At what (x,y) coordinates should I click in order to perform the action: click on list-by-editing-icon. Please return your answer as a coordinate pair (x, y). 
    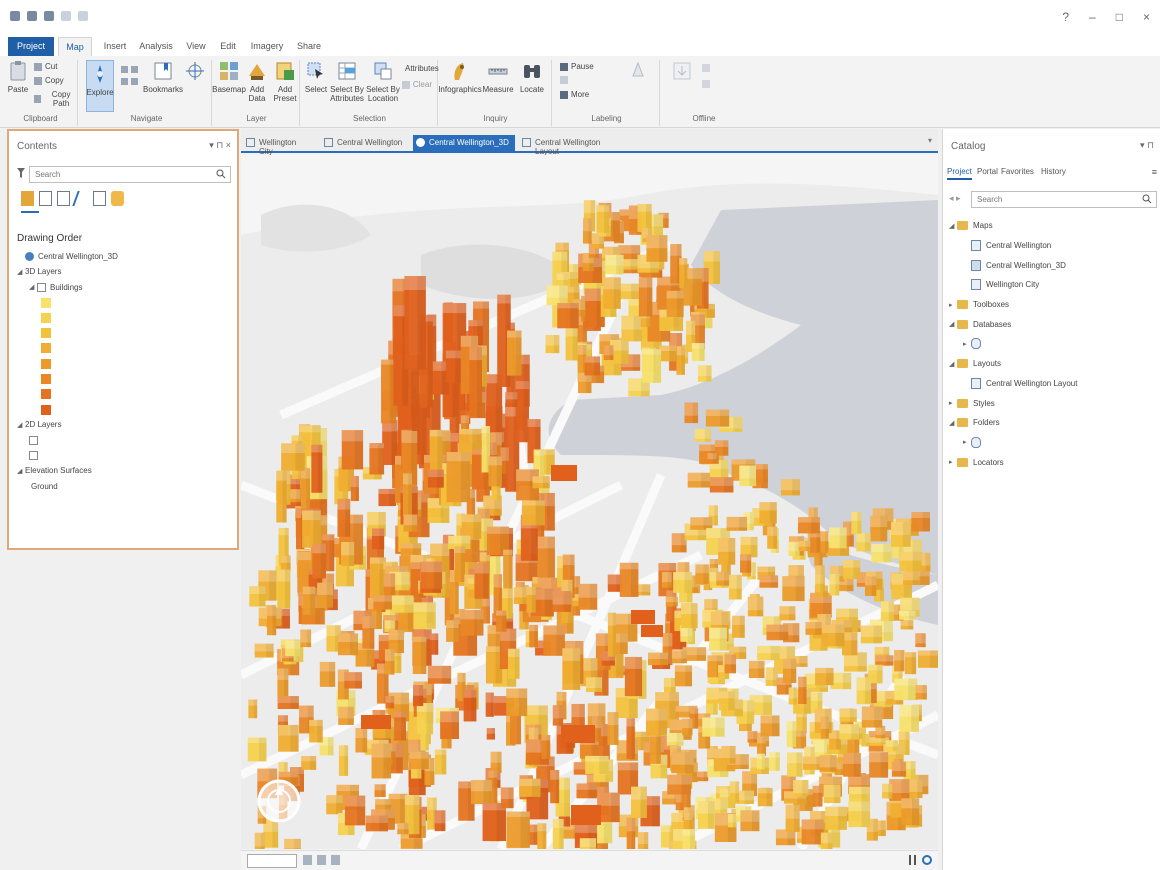
    Looking at the image, I should click on (81, 198).